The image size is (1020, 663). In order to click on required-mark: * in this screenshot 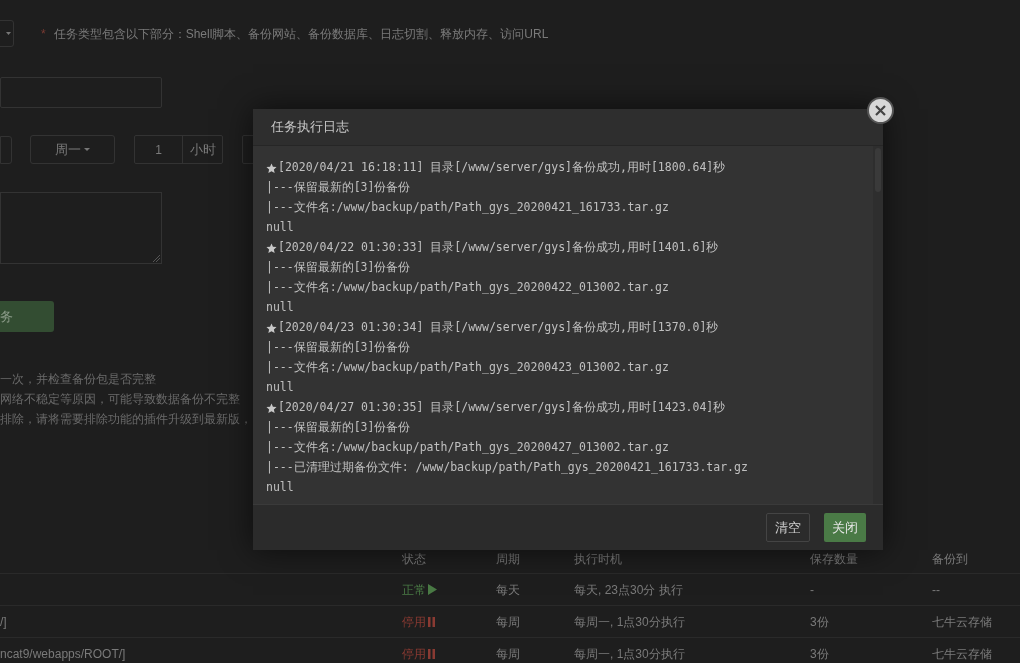, I will do `click(43, 34)`.